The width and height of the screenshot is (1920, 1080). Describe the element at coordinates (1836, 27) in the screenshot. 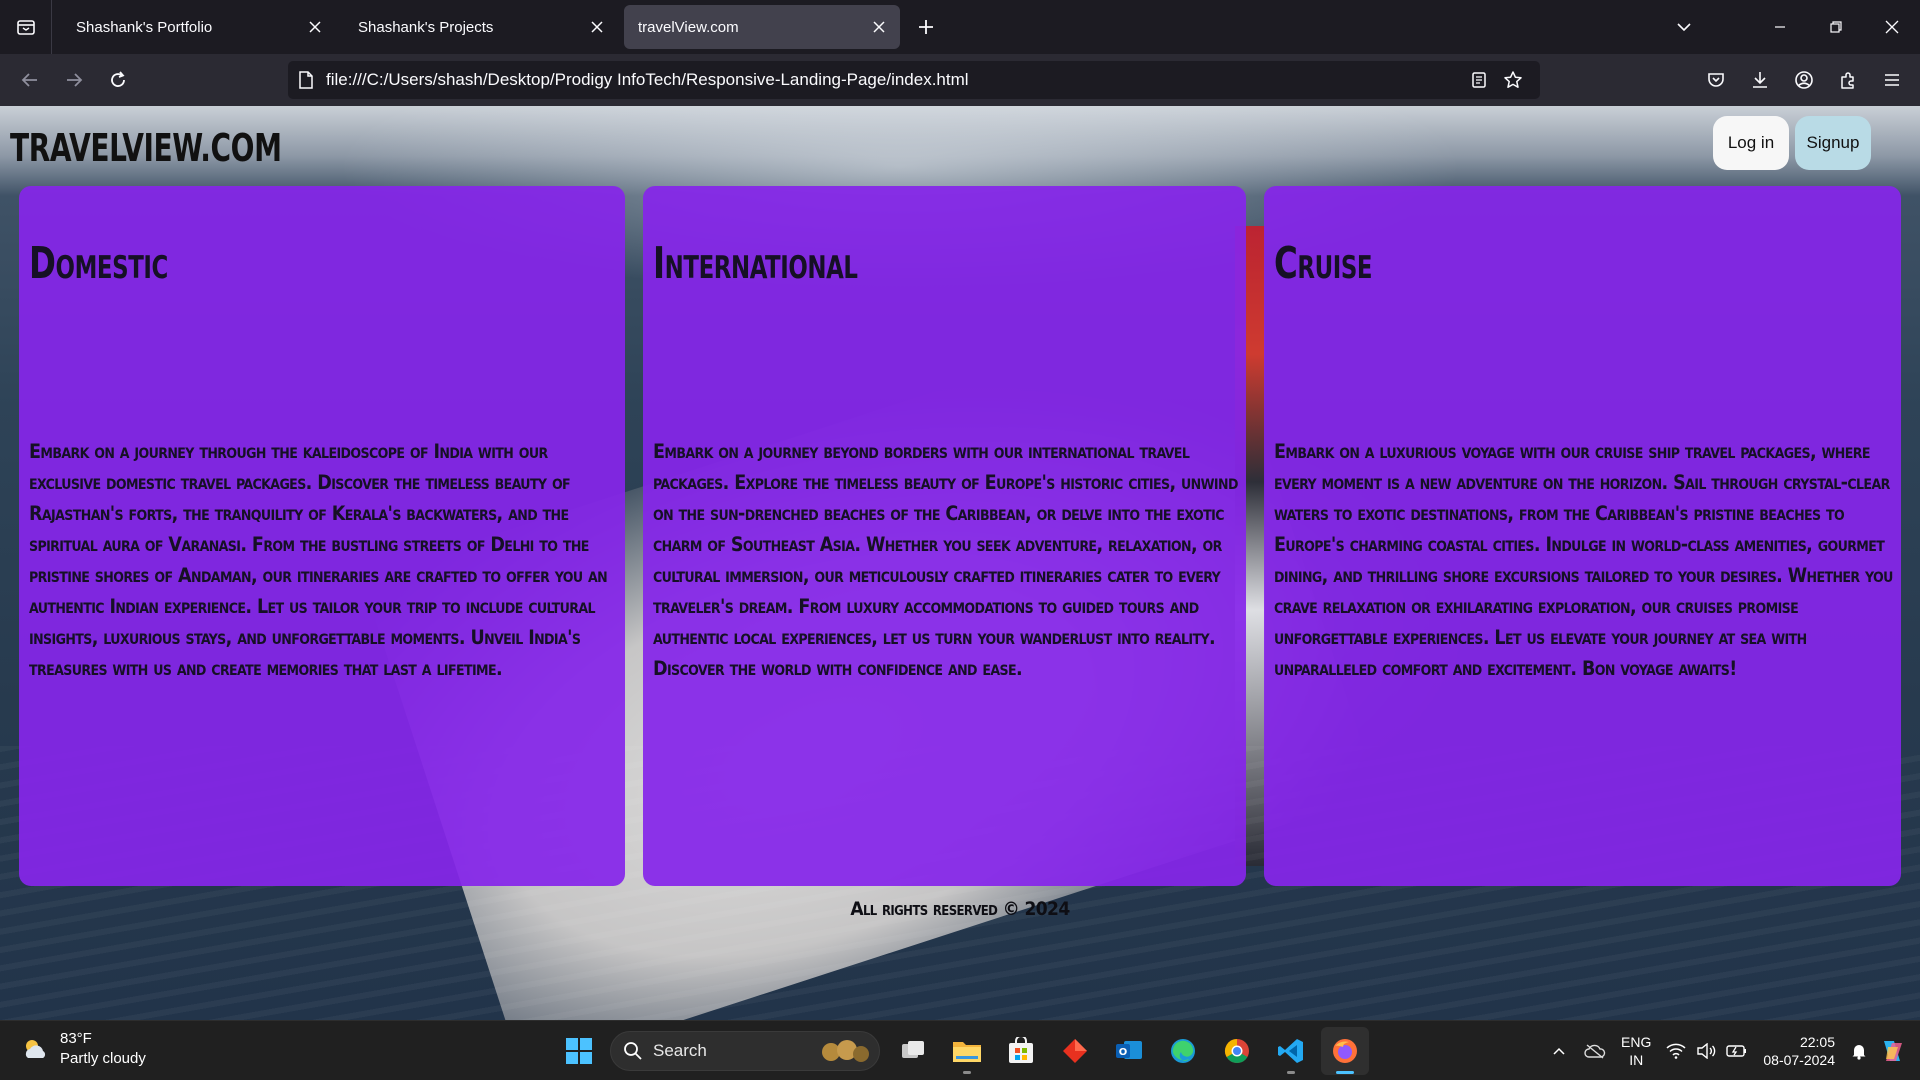

I see `restore-button` at that location.